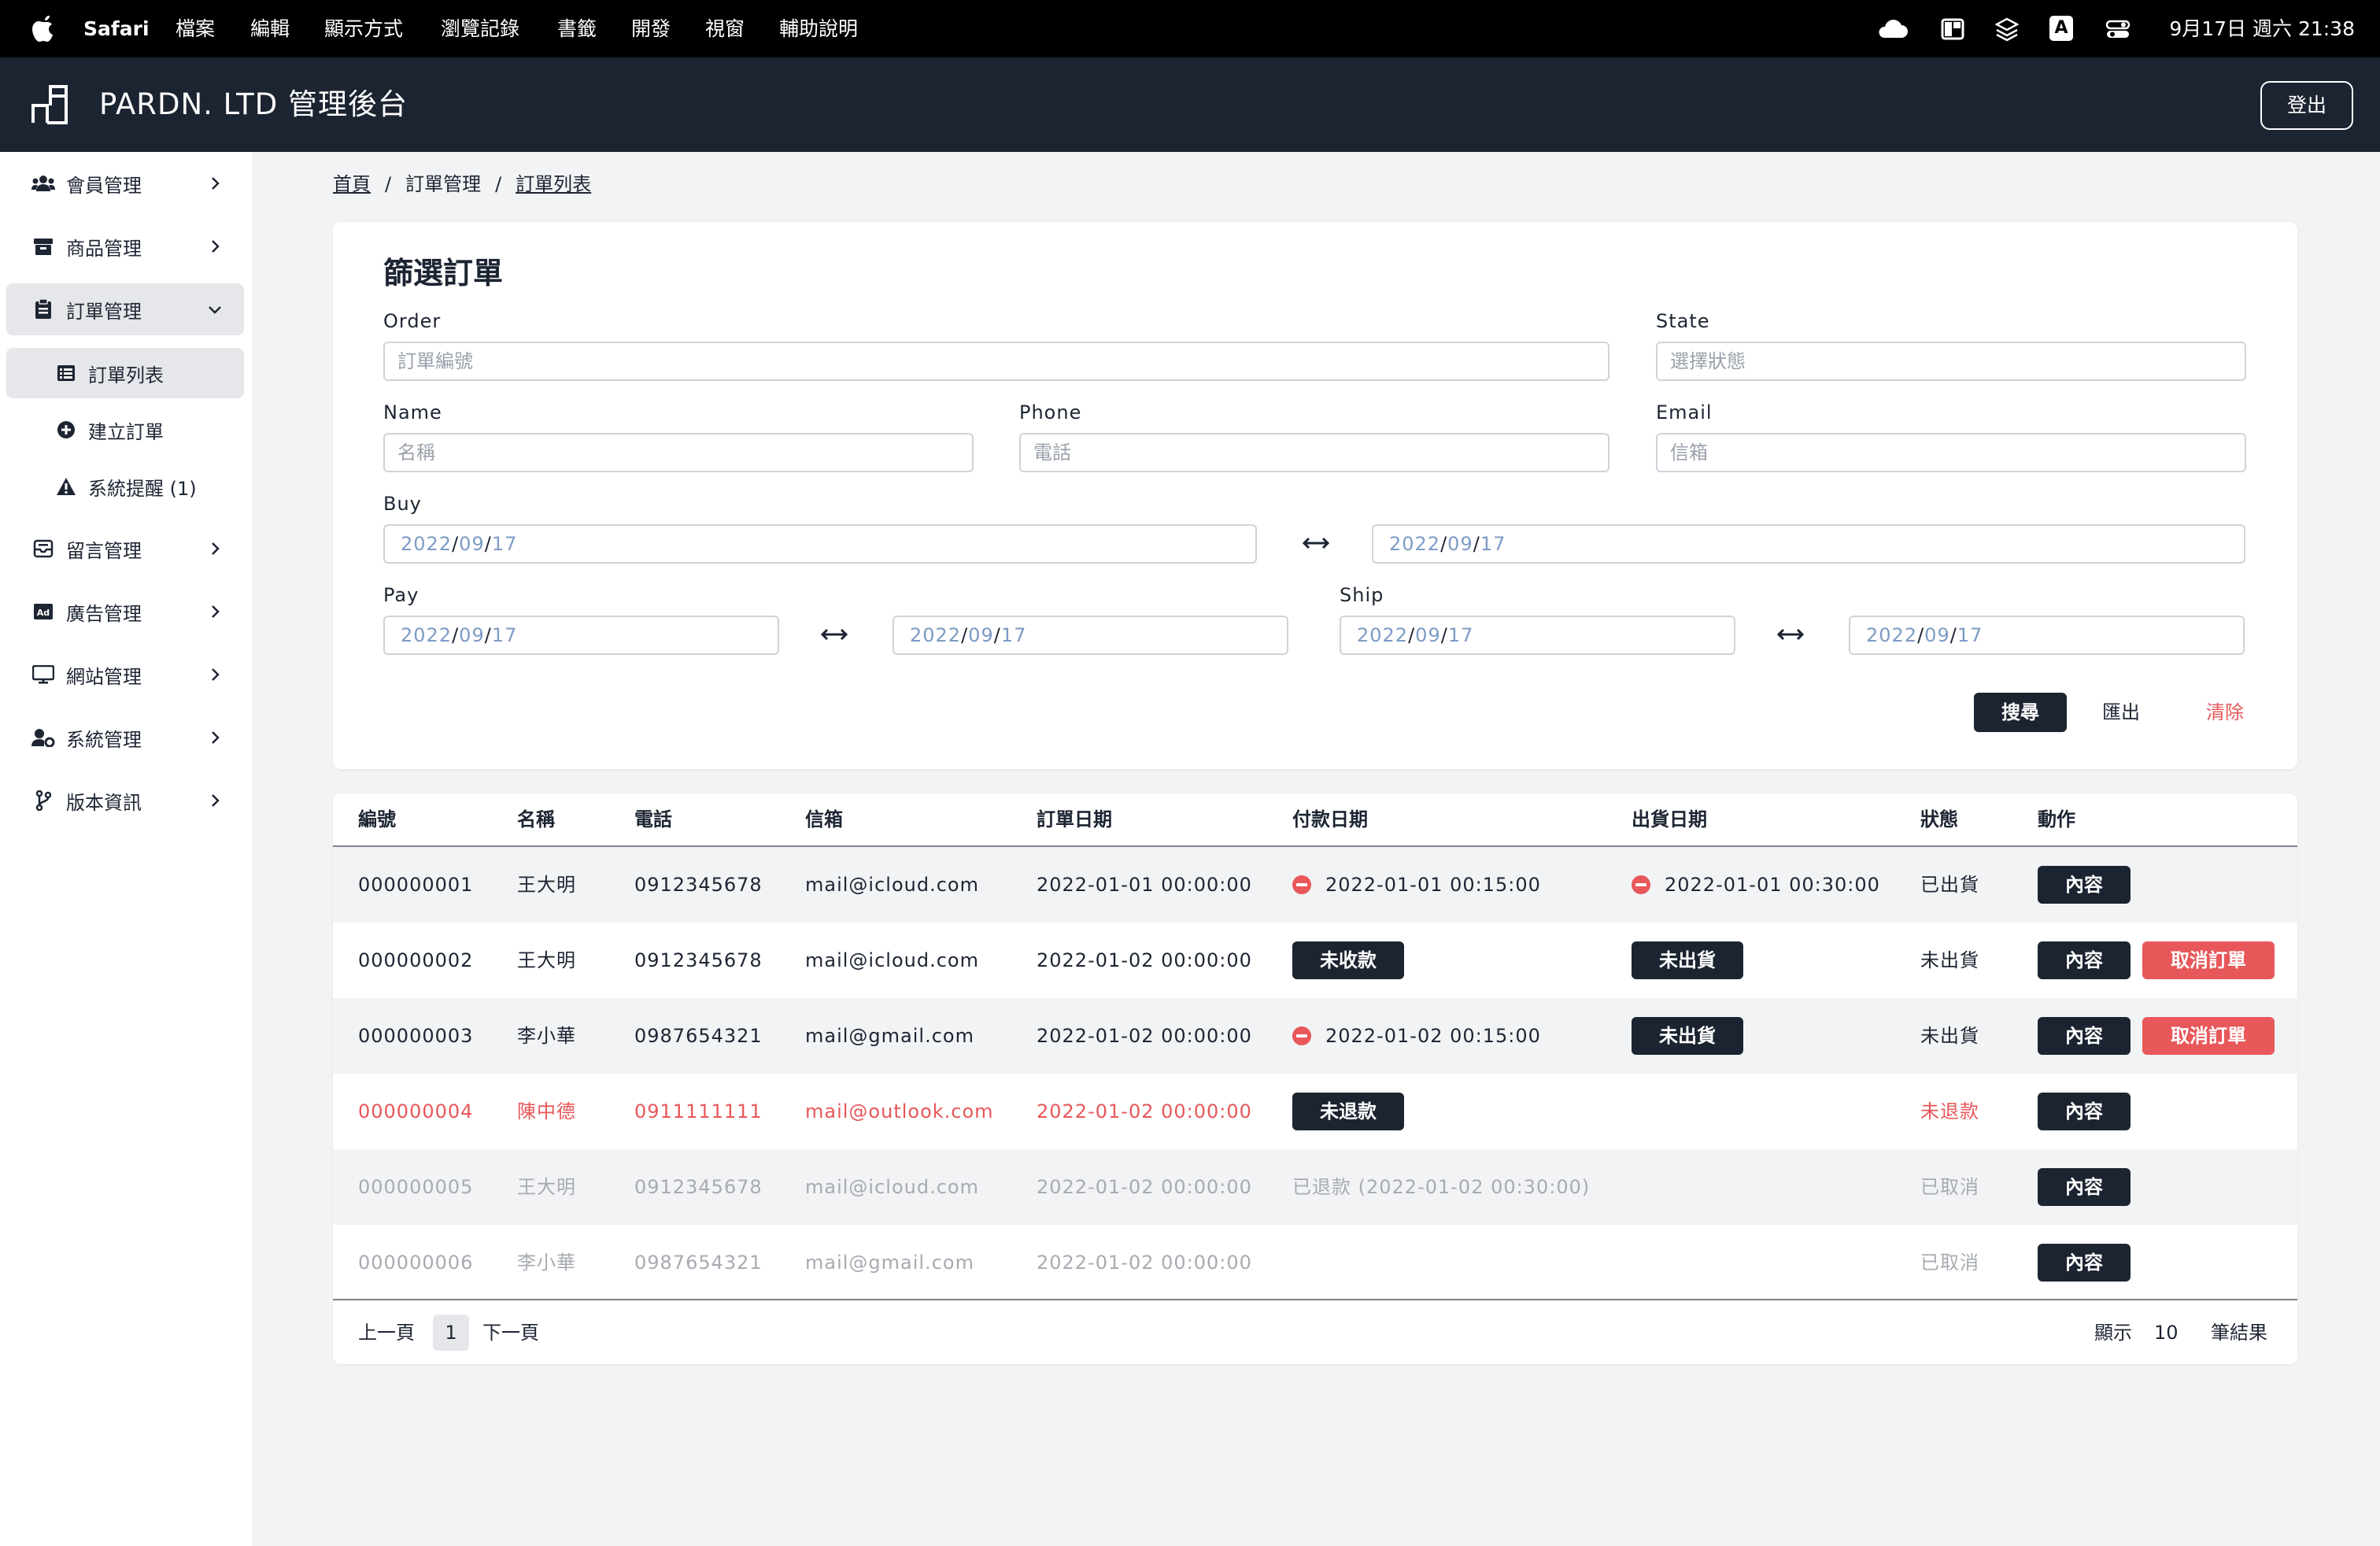 Image resolution: width=2380 pixels, height=1546 pixels. What do you see at coordinates (401, 595) in the screenshot?
I see `pay-label: Pay` at bounding box center [401, 595].